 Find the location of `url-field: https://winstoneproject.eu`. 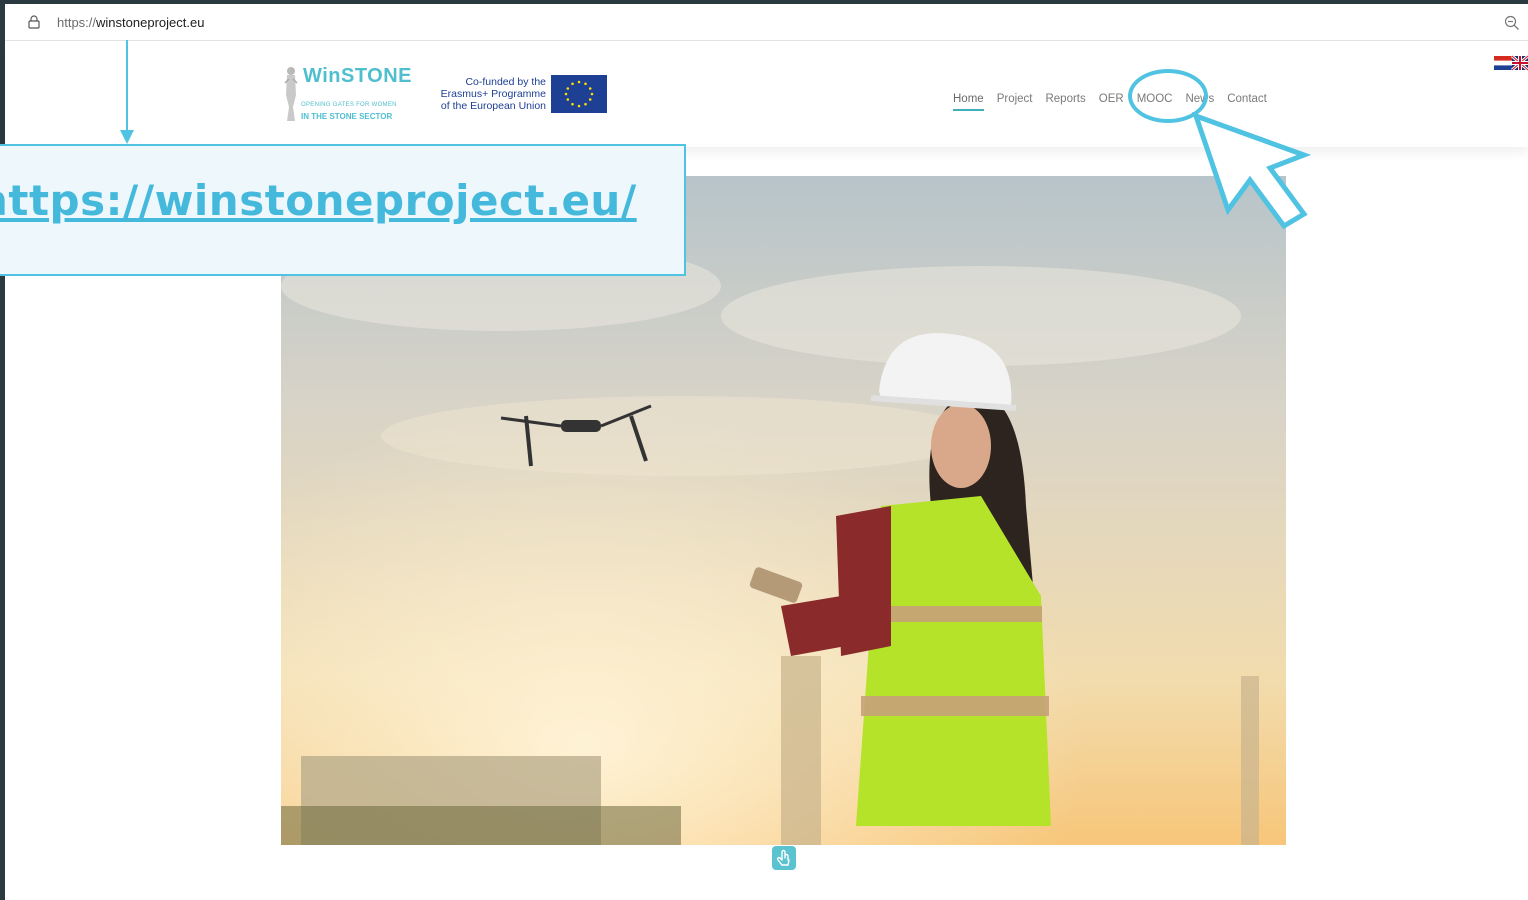

url-field: https://winstoneproject.eu is located at coordinates (130, 22).